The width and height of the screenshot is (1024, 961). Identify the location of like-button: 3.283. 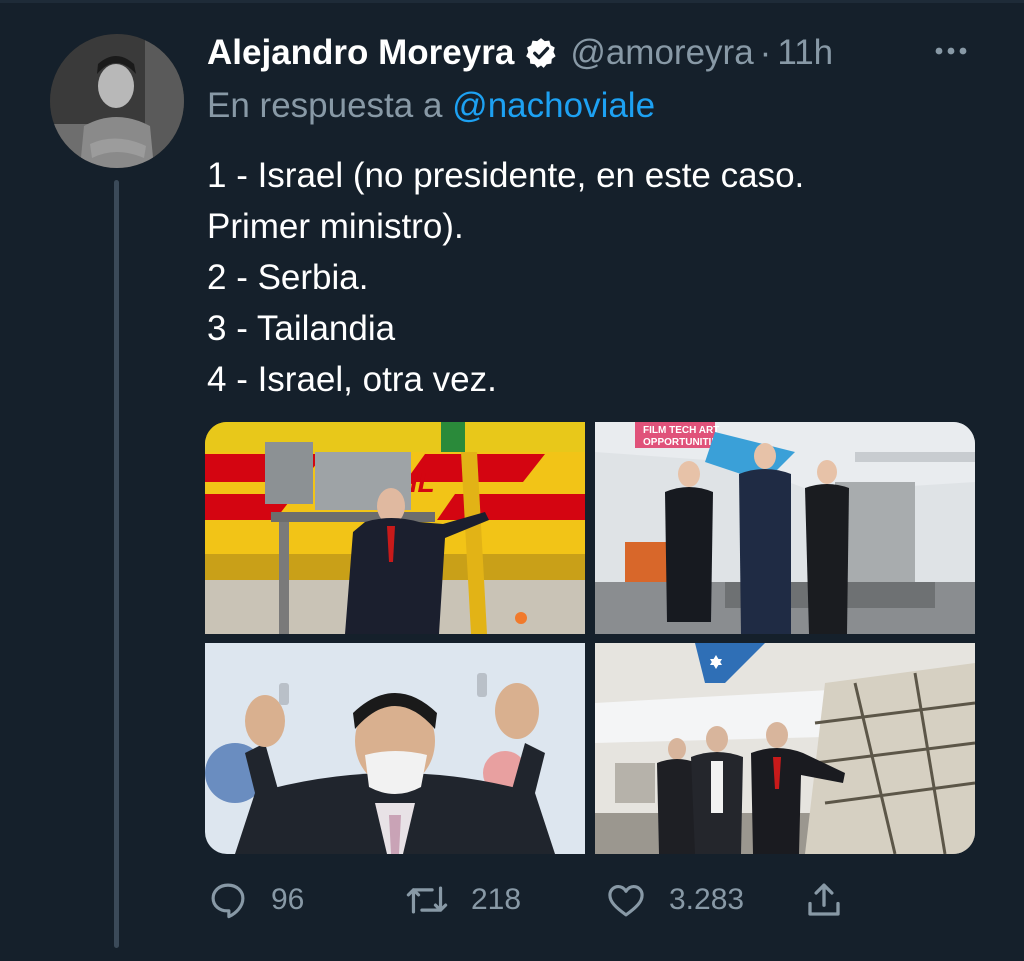
(674, 900).